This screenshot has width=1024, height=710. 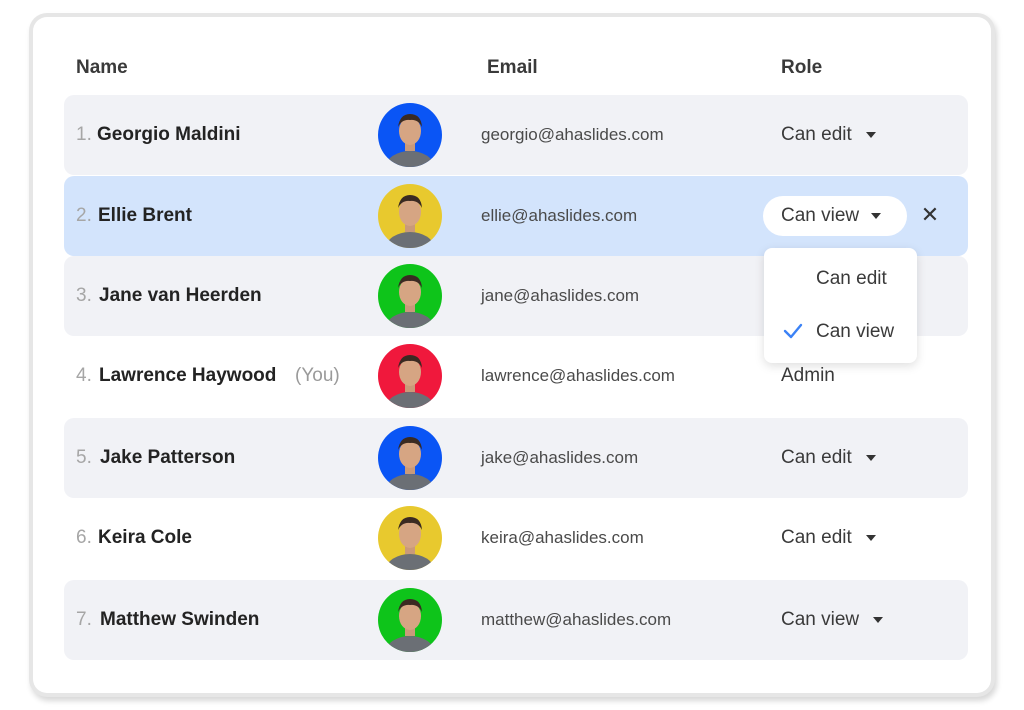 I want to click on menu-item-can-view: Can view, so click(x=855, y=332).